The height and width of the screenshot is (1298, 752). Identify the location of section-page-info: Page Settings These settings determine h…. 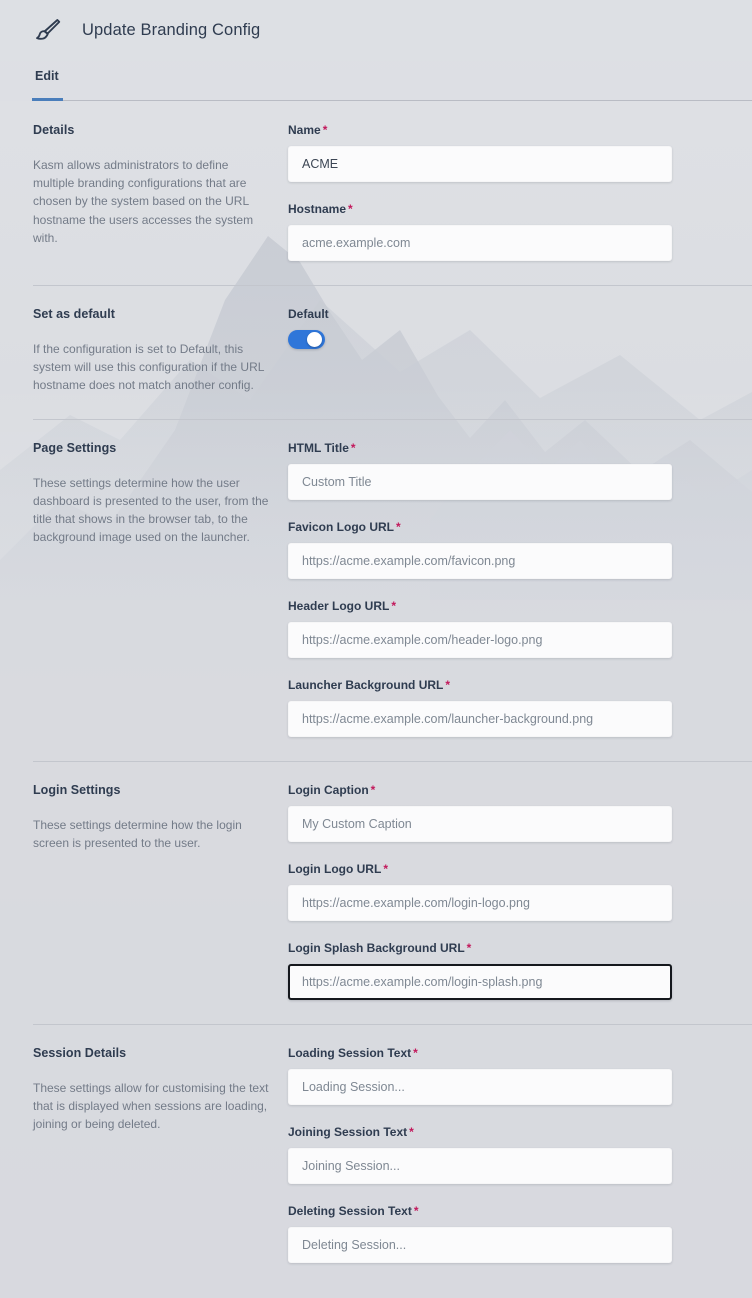
(144, 589).